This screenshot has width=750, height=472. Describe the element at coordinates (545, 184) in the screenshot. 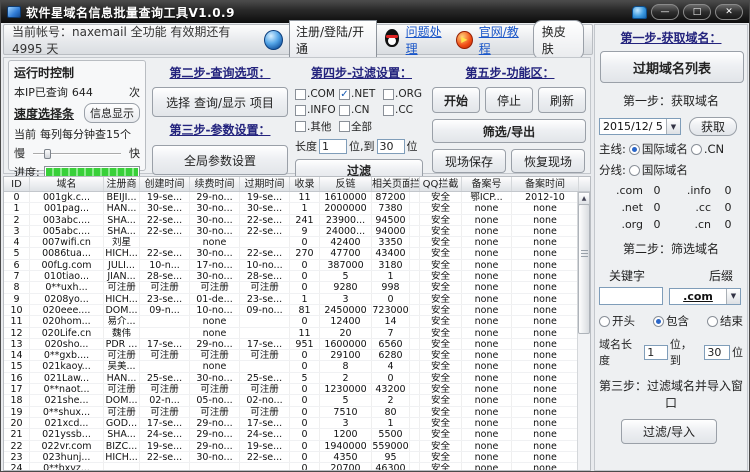

I see `column-header-12: 备案时间` at that location.